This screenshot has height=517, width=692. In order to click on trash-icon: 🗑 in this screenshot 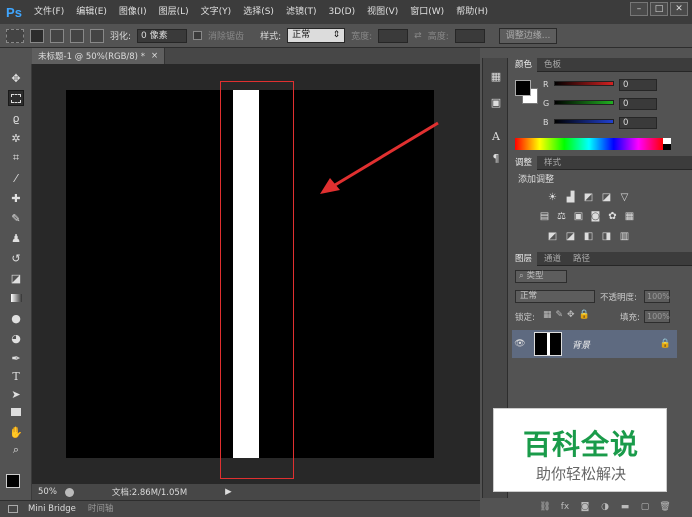, I will do `click(664, 507)`.